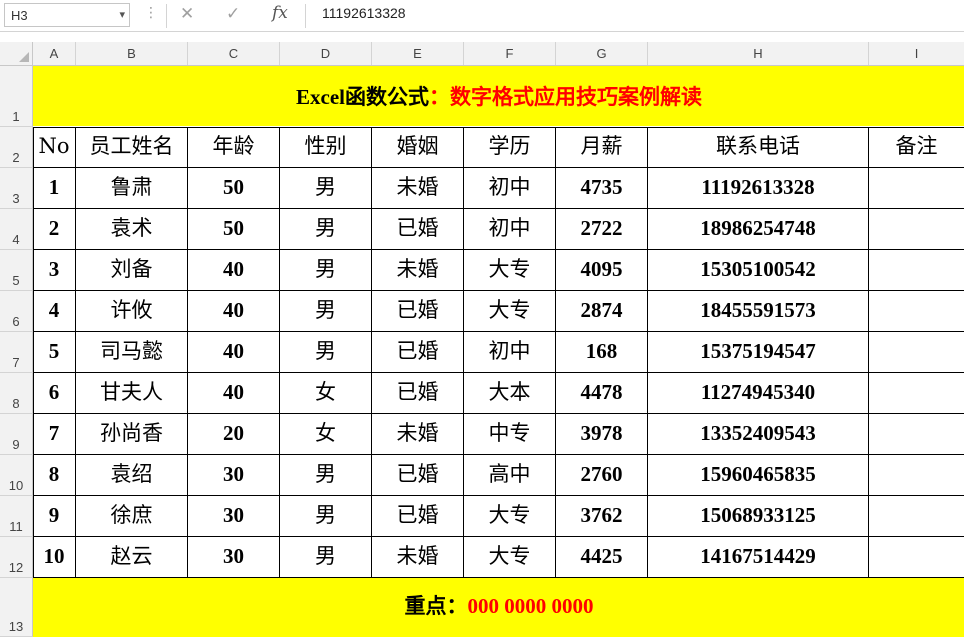  I want to click on cell-no: 7, so click(54, 434).